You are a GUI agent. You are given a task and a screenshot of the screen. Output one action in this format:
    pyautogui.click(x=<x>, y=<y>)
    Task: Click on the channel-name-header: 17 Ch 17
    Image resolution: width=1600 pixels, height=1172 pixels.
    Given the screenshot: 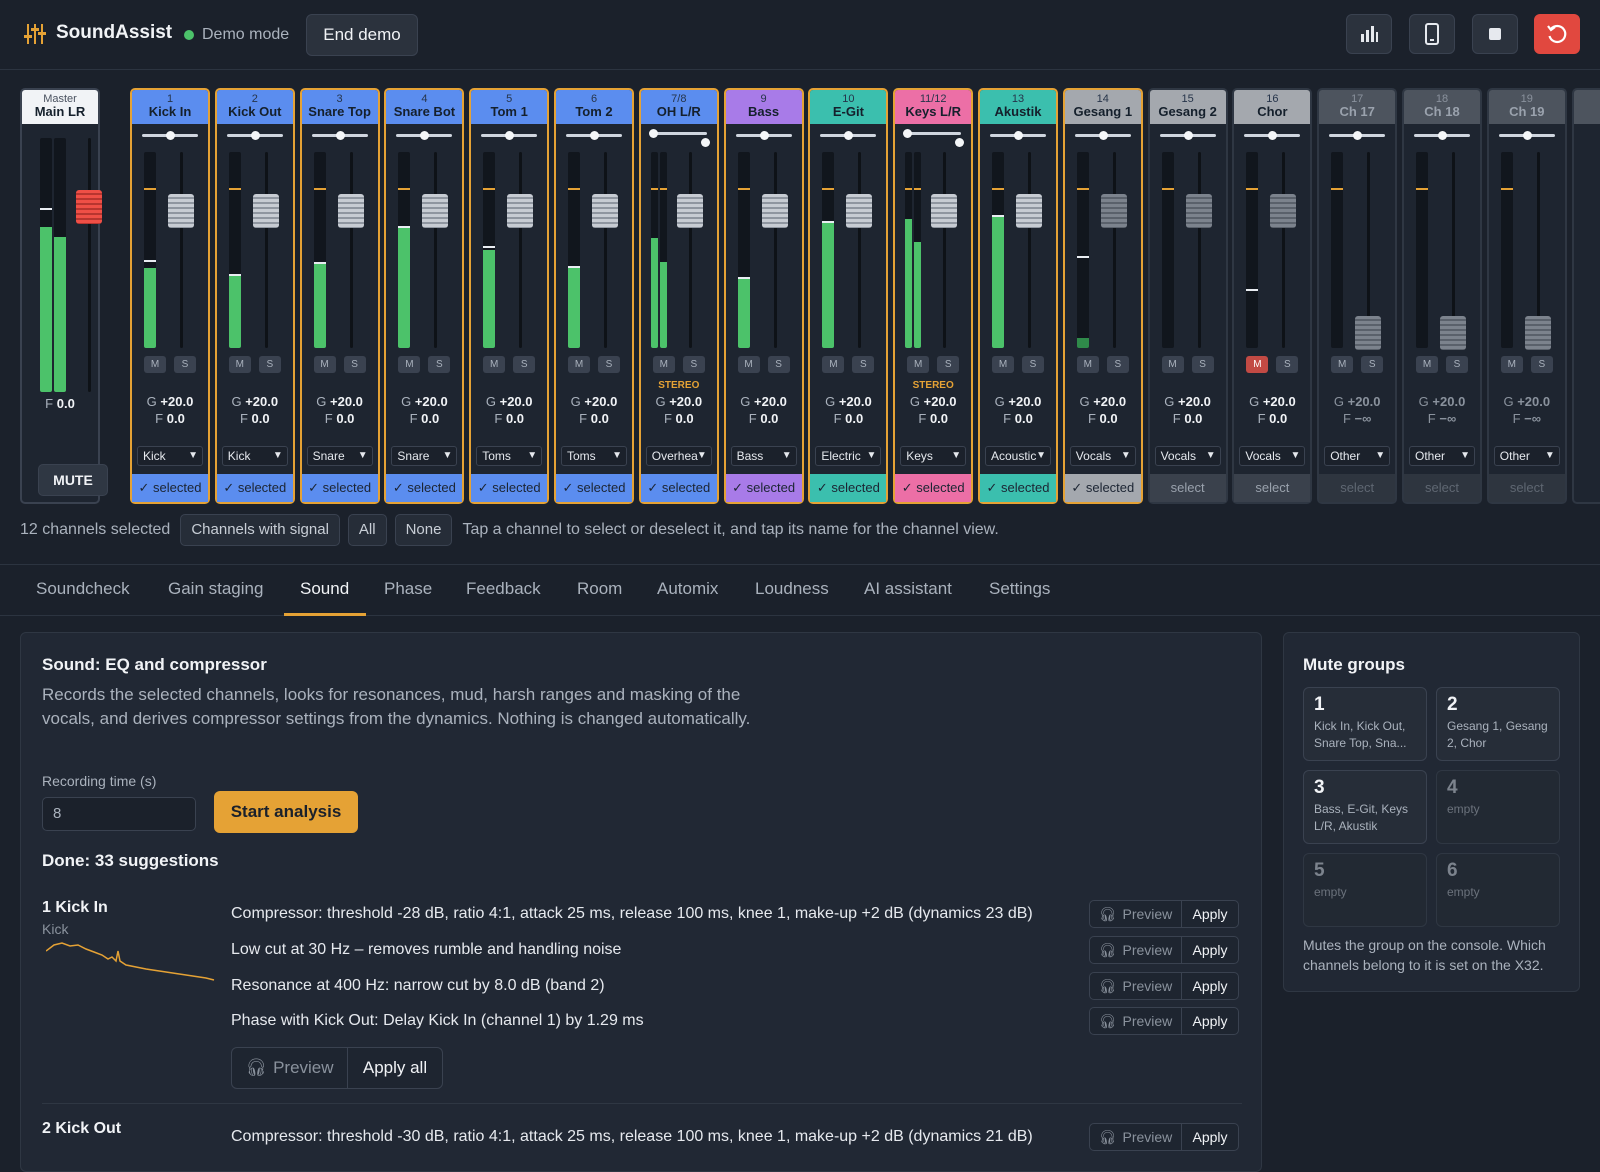 What is the action you would take?
    pyautogui.click(x=1357, y=107)
    